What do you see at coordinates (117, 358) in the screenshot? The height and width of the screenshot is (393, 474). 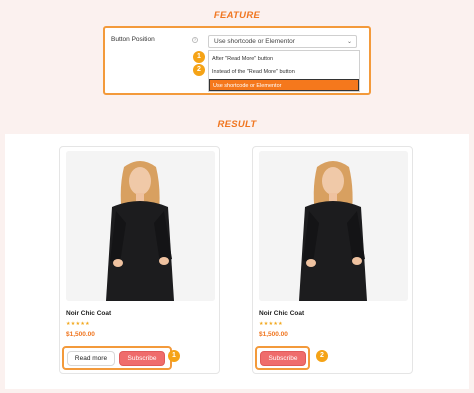 I see `button-group: Read more Subscribe` at bounding box center [117, 358].